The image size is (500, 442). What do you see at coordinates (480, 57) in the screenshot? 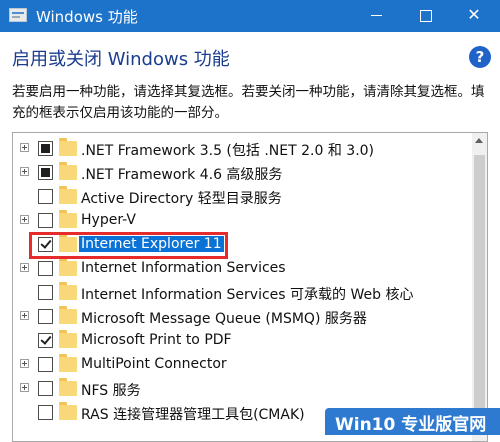
I see `help-icon: ?` at bounding box center [480, 57].